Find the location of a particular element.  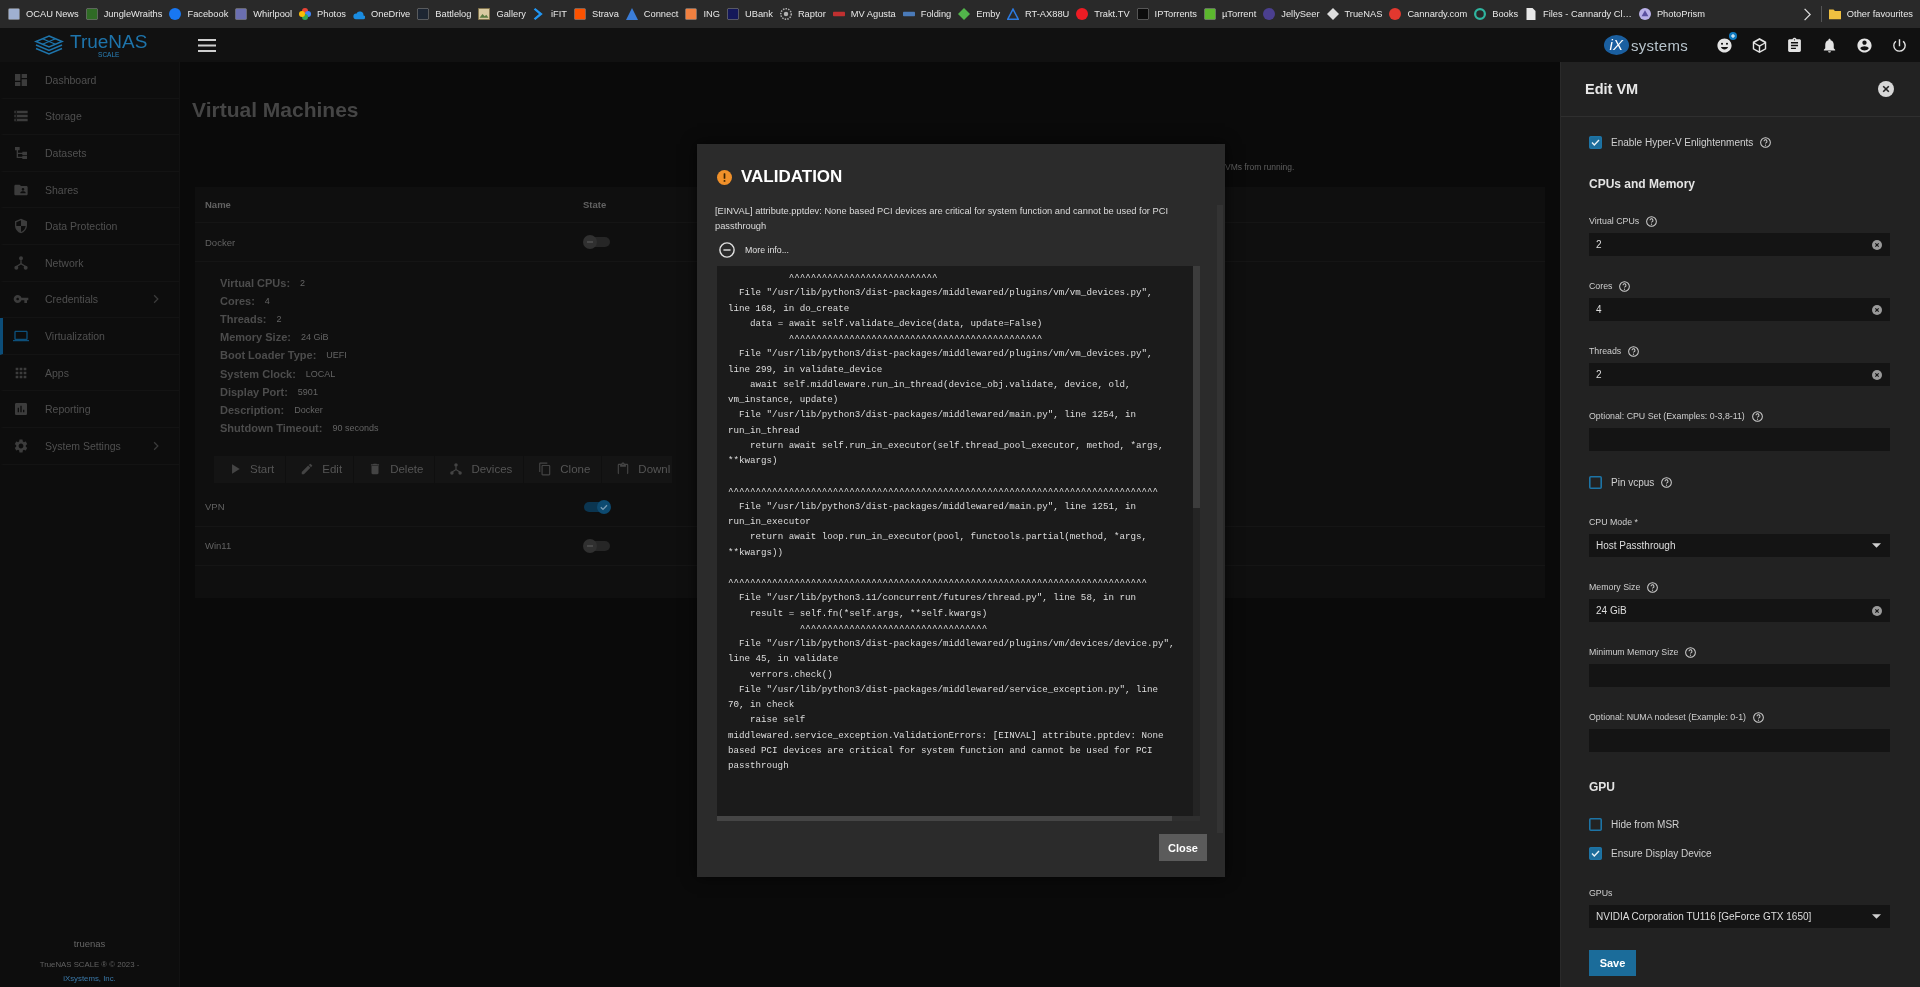

select-field: Host Passthrough is located at coordinates (1739, 545).